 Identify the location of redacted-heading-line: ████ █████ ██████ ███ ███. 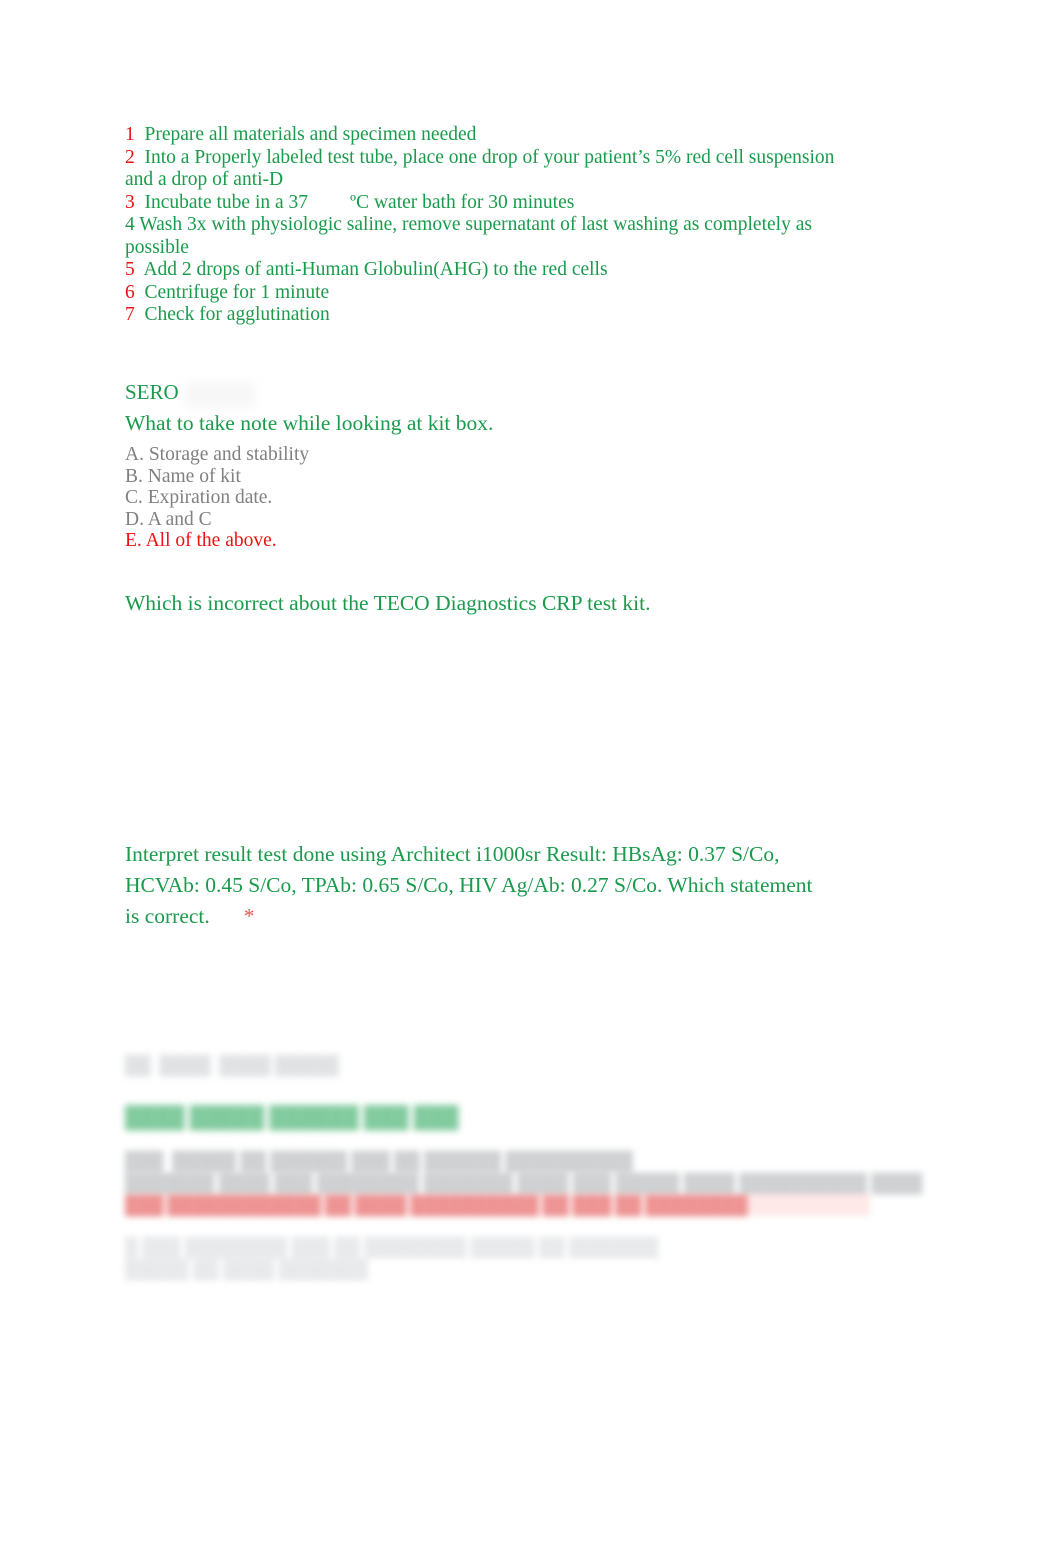
(292, 1117).